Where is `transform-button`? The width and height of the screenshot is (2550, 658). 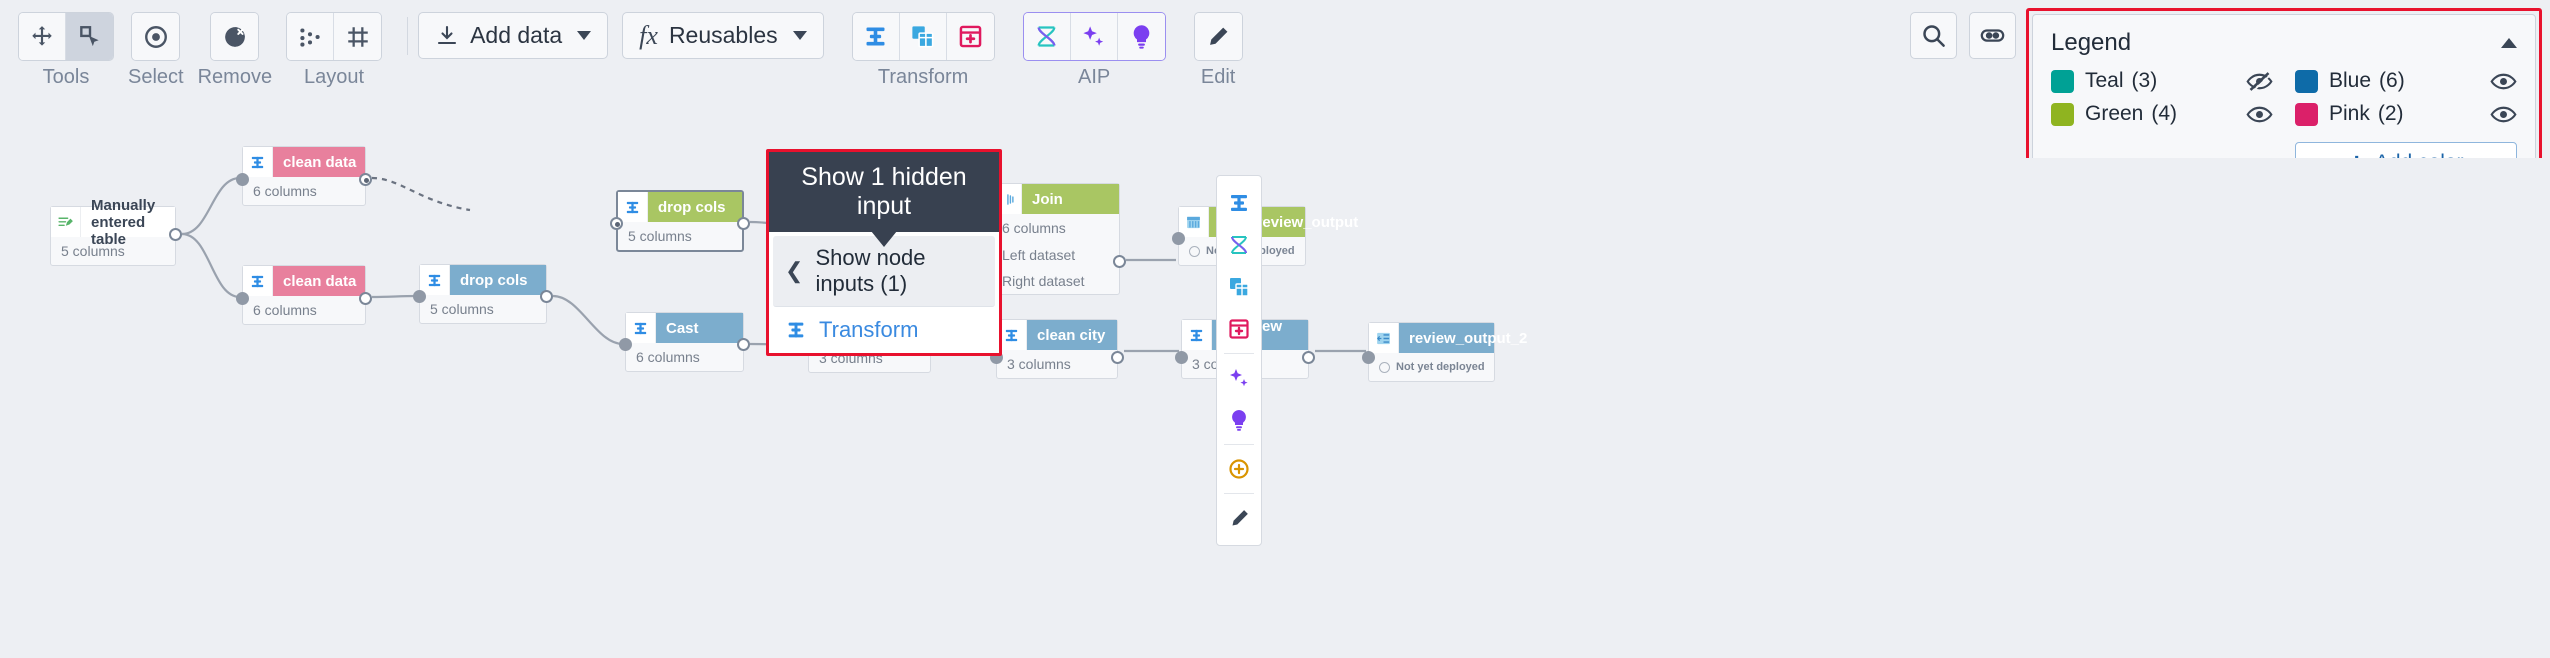
transform-button is located at coordinates (876, 36).